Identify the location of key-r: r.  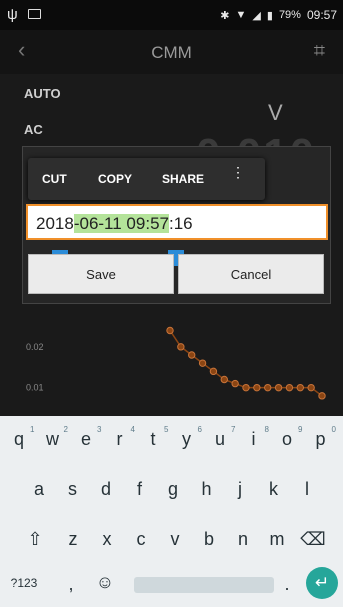
(120, 439).